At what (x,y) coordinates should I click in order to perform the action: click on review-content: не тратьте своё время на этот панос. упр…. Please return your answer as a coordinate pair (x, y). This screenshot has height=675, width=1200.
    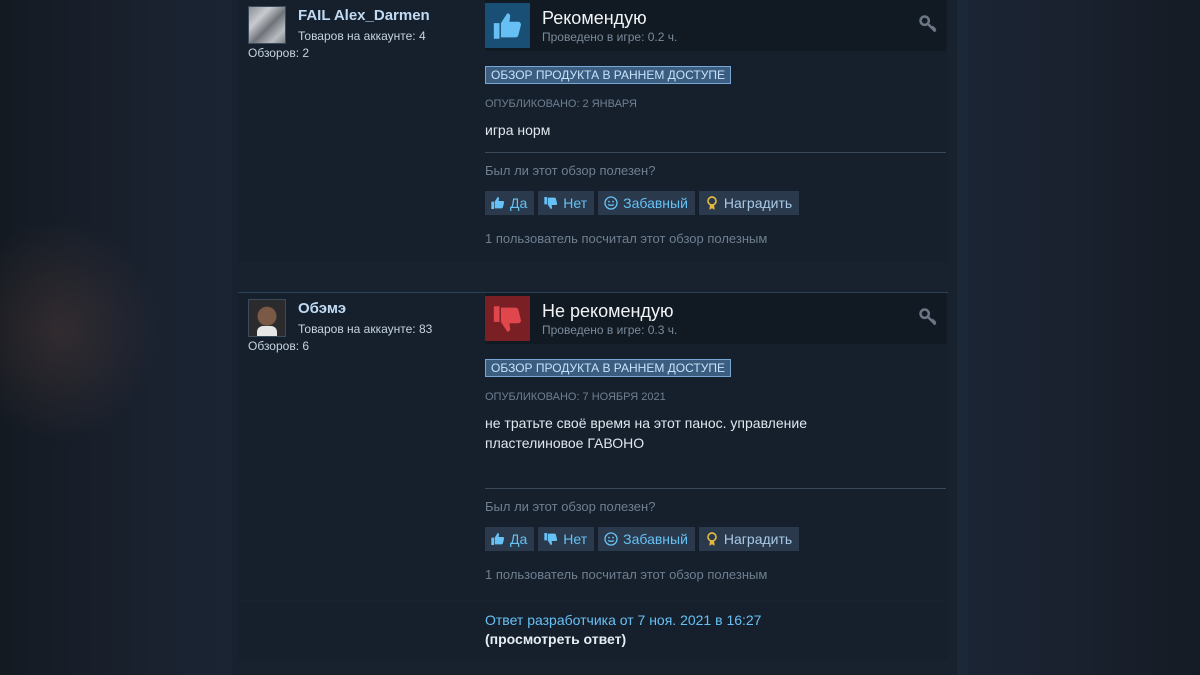
    Looking at the image, I should click on (646, 433).